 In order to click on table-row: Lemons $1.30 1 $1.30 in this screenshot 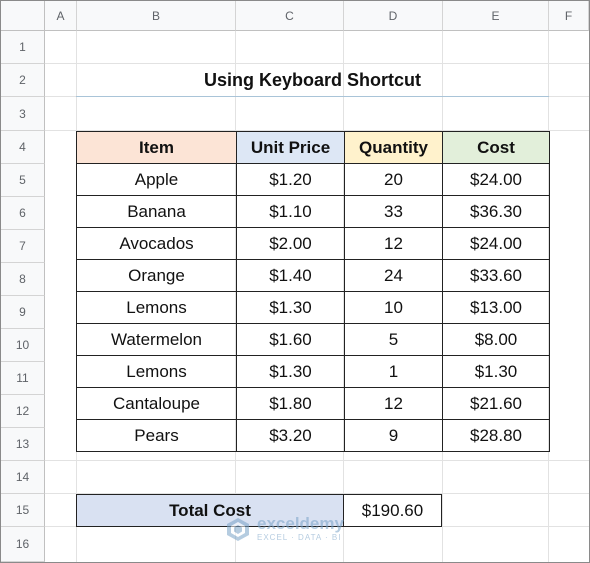, I will do `click(313, 371)`.